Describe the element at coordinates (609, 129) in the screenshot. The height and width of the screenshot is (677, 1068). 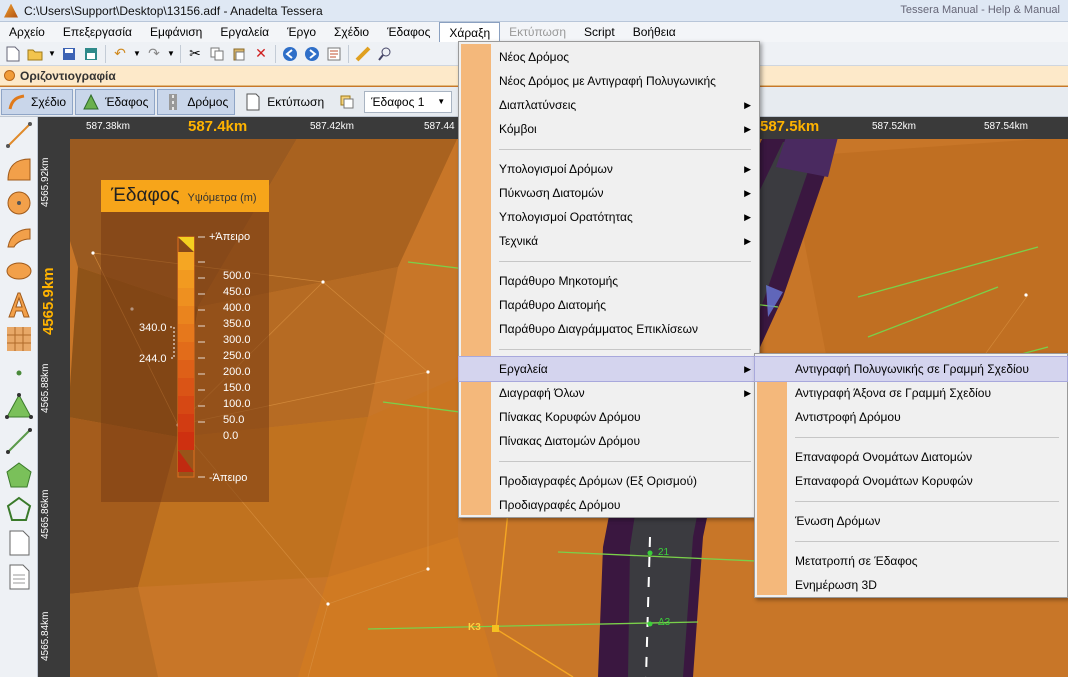
I see `menu-item-3: Κόμβοι ▶` at that location.